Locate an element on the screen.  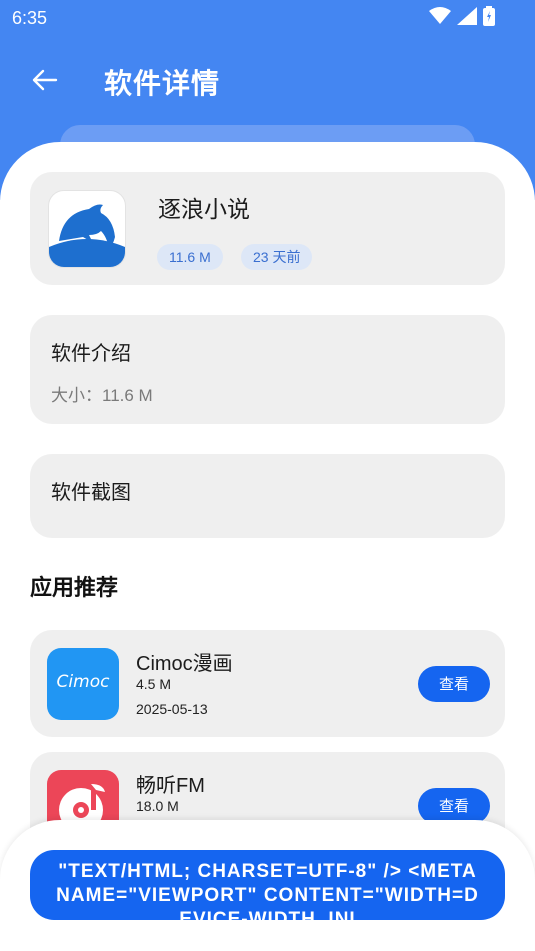
app-icon is located at coordinates (87, 229).